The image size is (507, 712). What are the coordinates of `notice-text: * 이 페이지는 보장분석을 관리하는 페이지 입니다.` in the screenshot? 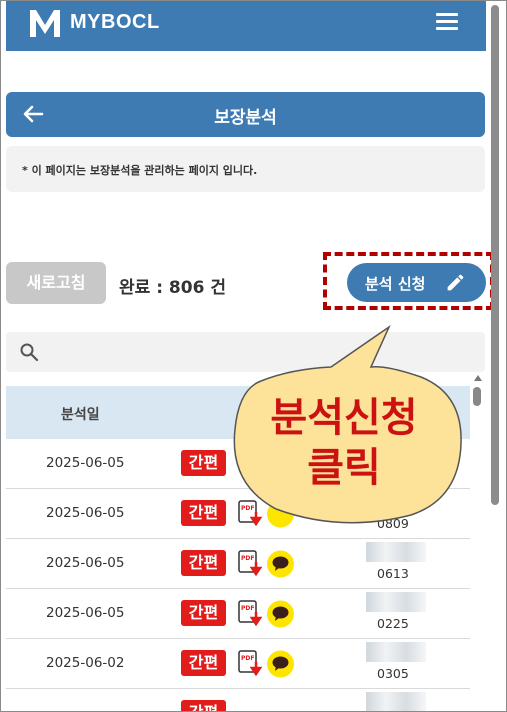 It's located at (140, 170).